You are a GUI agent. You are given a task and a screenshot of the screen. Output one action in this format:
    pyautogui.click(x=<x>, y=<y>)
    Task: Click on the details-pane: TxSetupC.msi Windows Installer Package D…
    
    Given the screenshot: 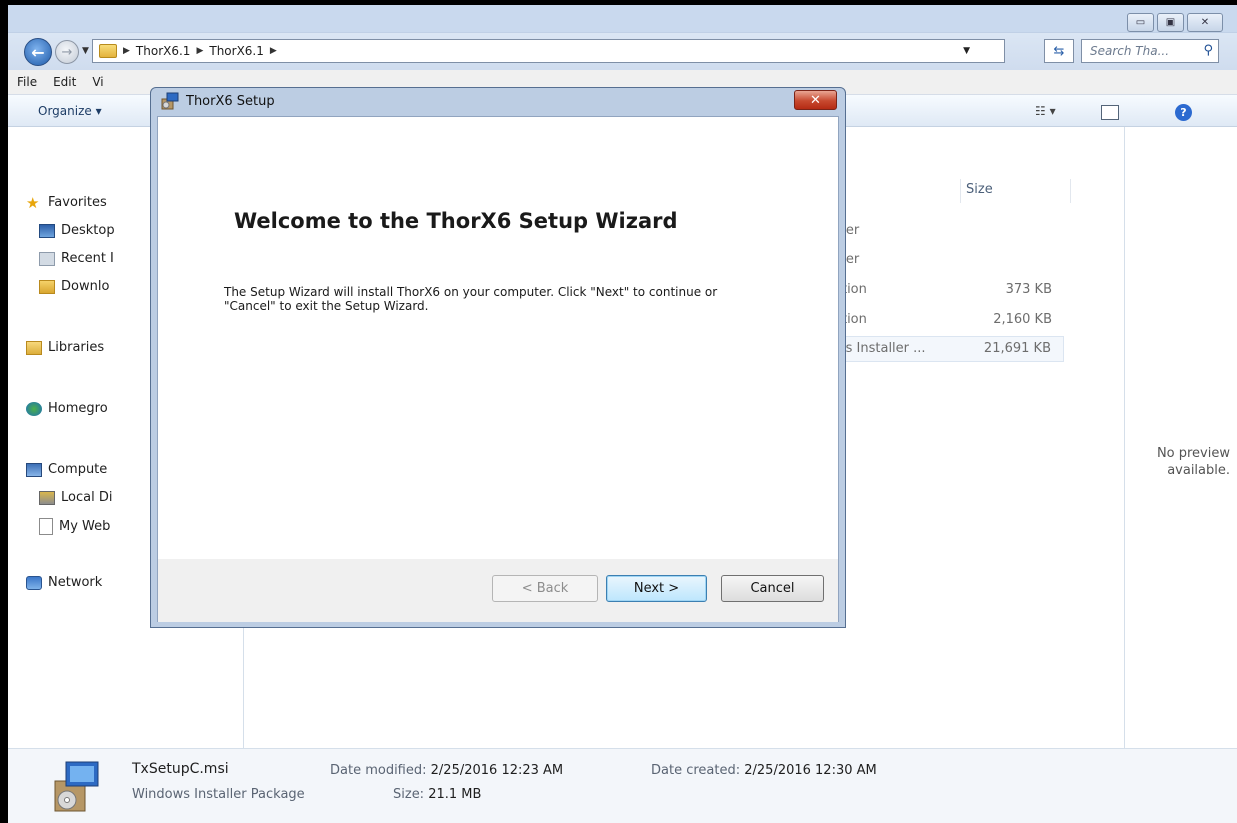 What is the action you would take?
    pyautogui.click(x=622, y=785)
    